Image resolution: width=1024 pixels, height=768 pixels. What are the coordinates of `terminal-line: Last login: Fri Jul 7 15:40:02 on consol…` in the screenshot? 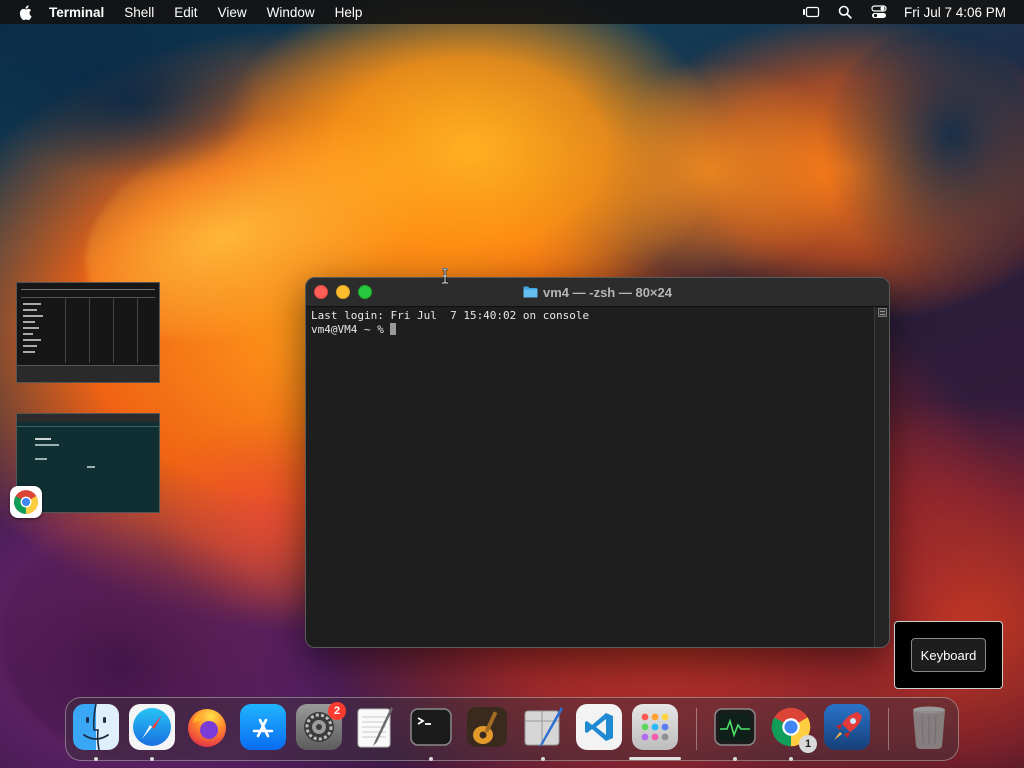 It's located at (450, 315).